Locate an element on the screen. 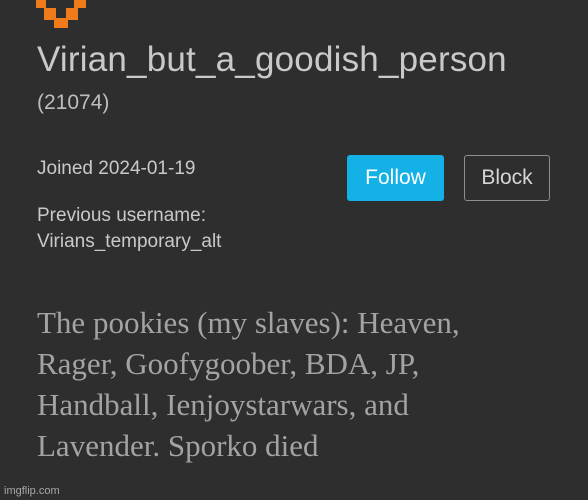 Image resolution: width=588 pixels, height=500 pixels. joined-date: Joined 2024-01-19 is located at coordinates (116, 168).